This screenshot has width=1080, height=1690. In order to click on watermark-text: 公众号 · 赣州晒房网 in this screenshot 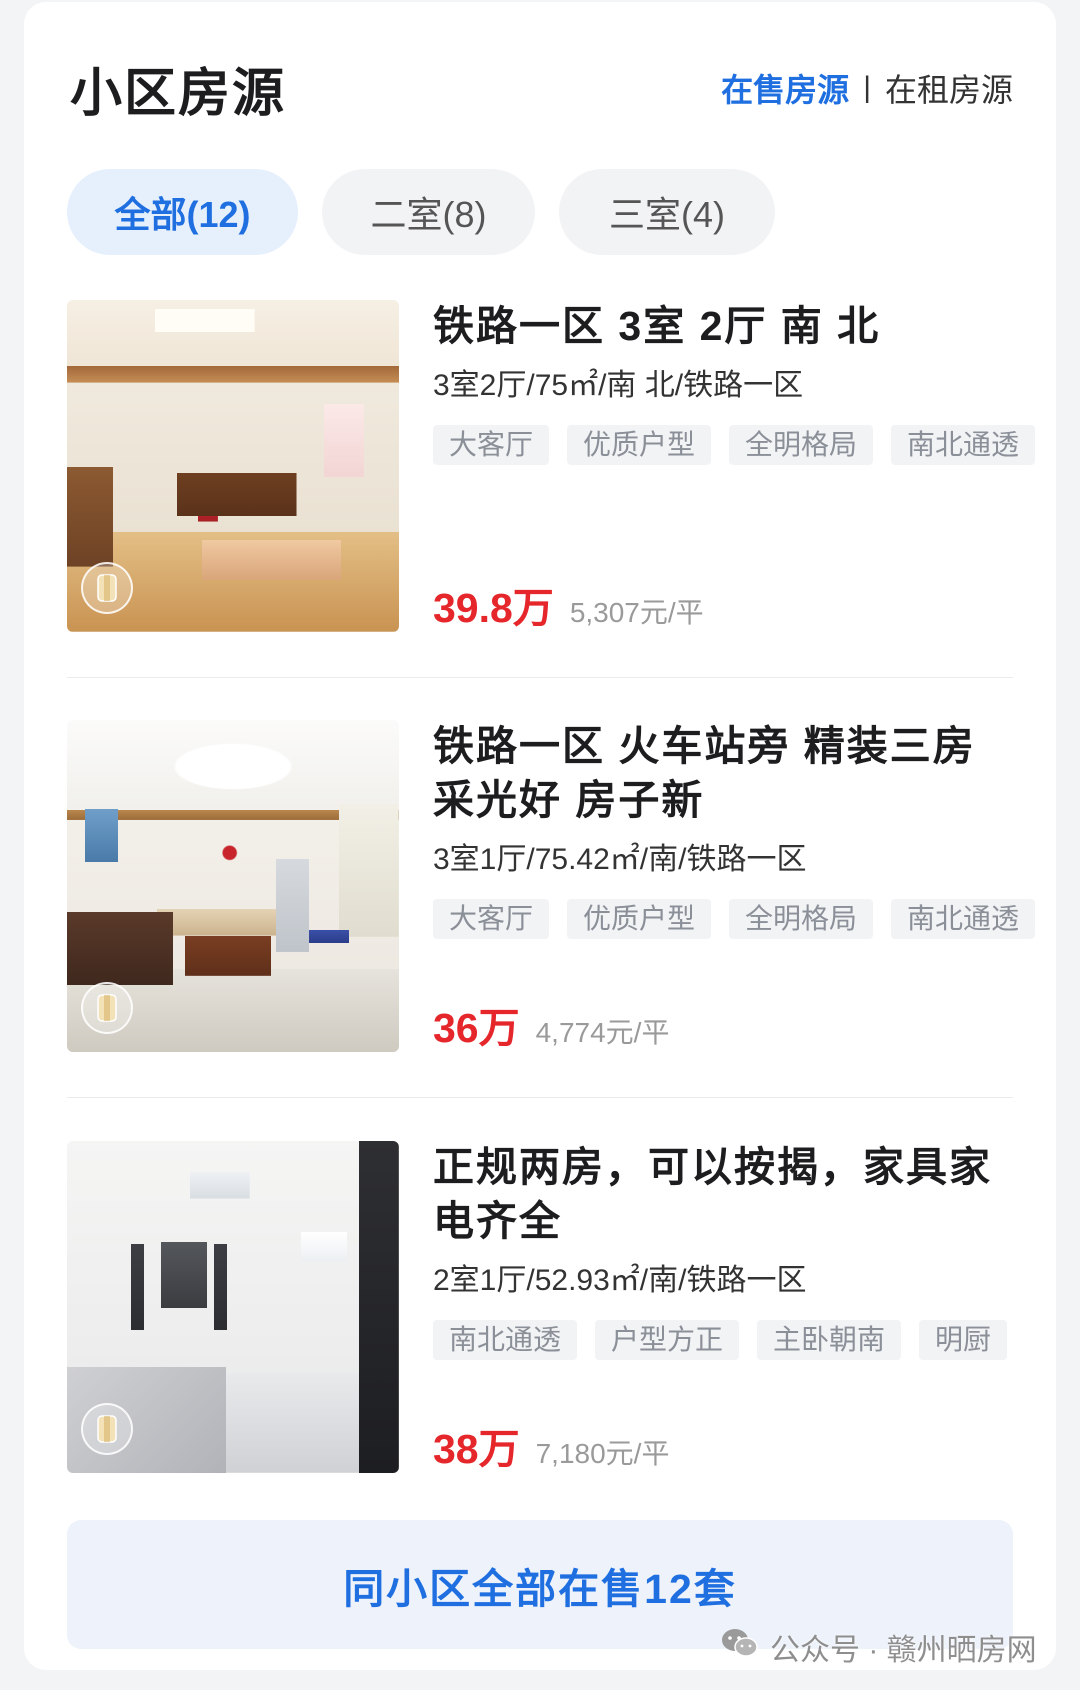, I will do `click(903, 1650)`.